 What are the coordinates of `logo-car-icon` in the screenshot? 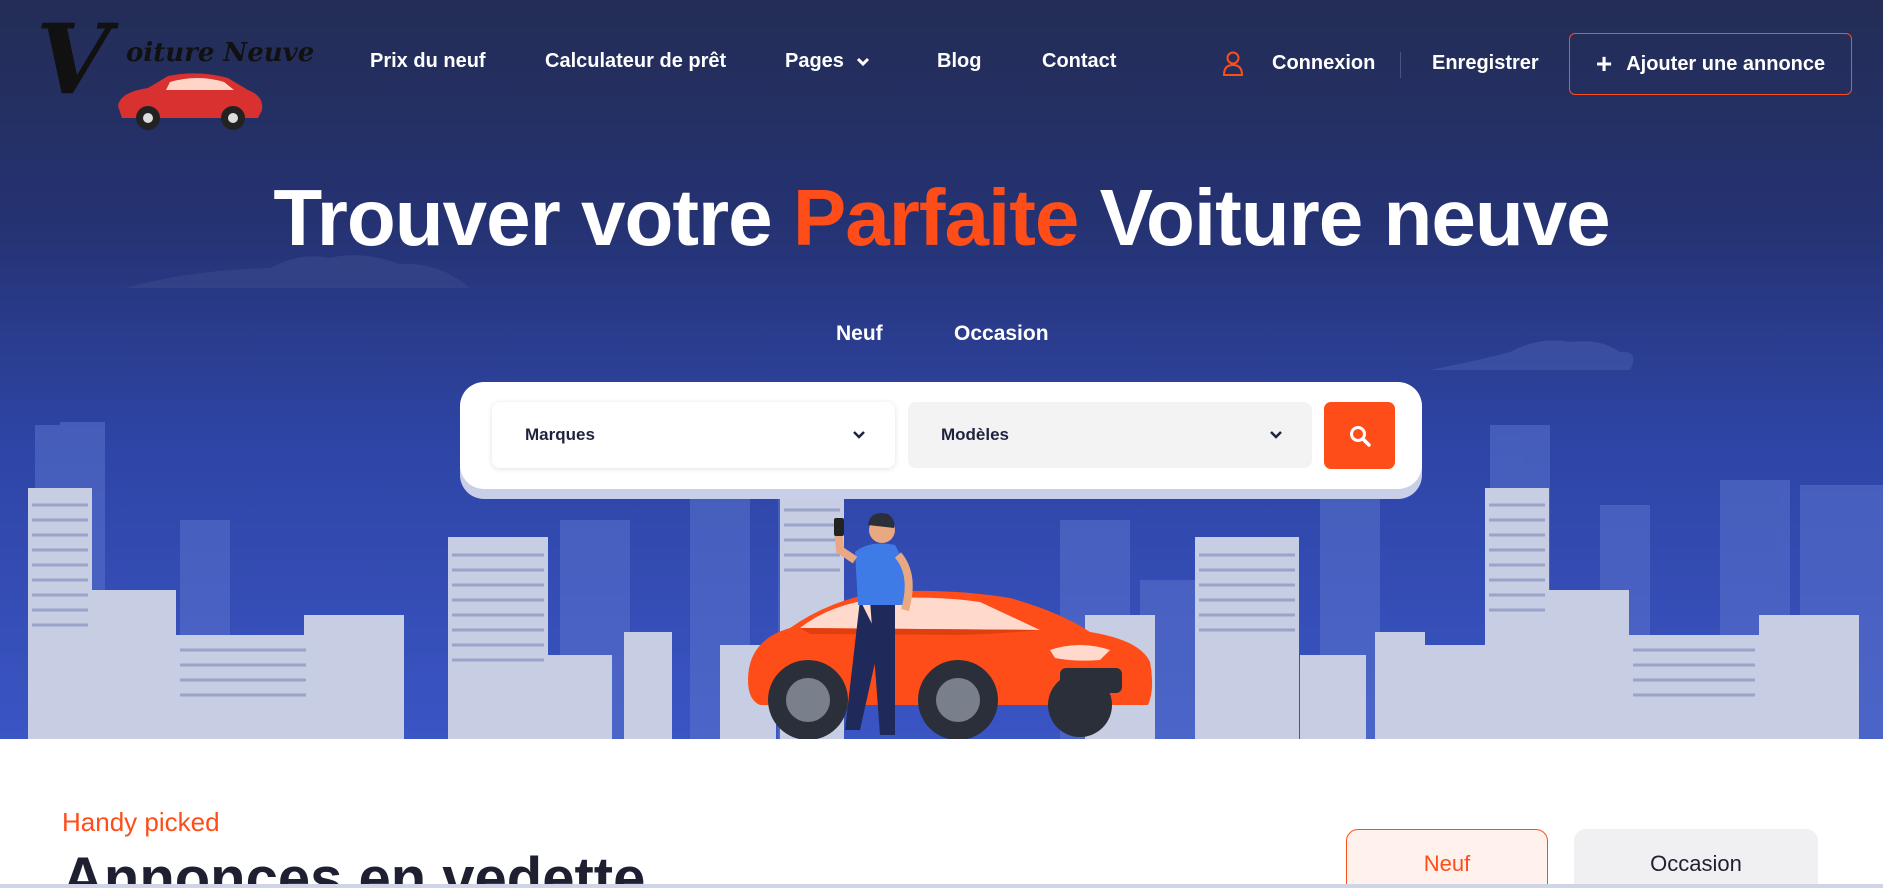 It's located at (190, 101).